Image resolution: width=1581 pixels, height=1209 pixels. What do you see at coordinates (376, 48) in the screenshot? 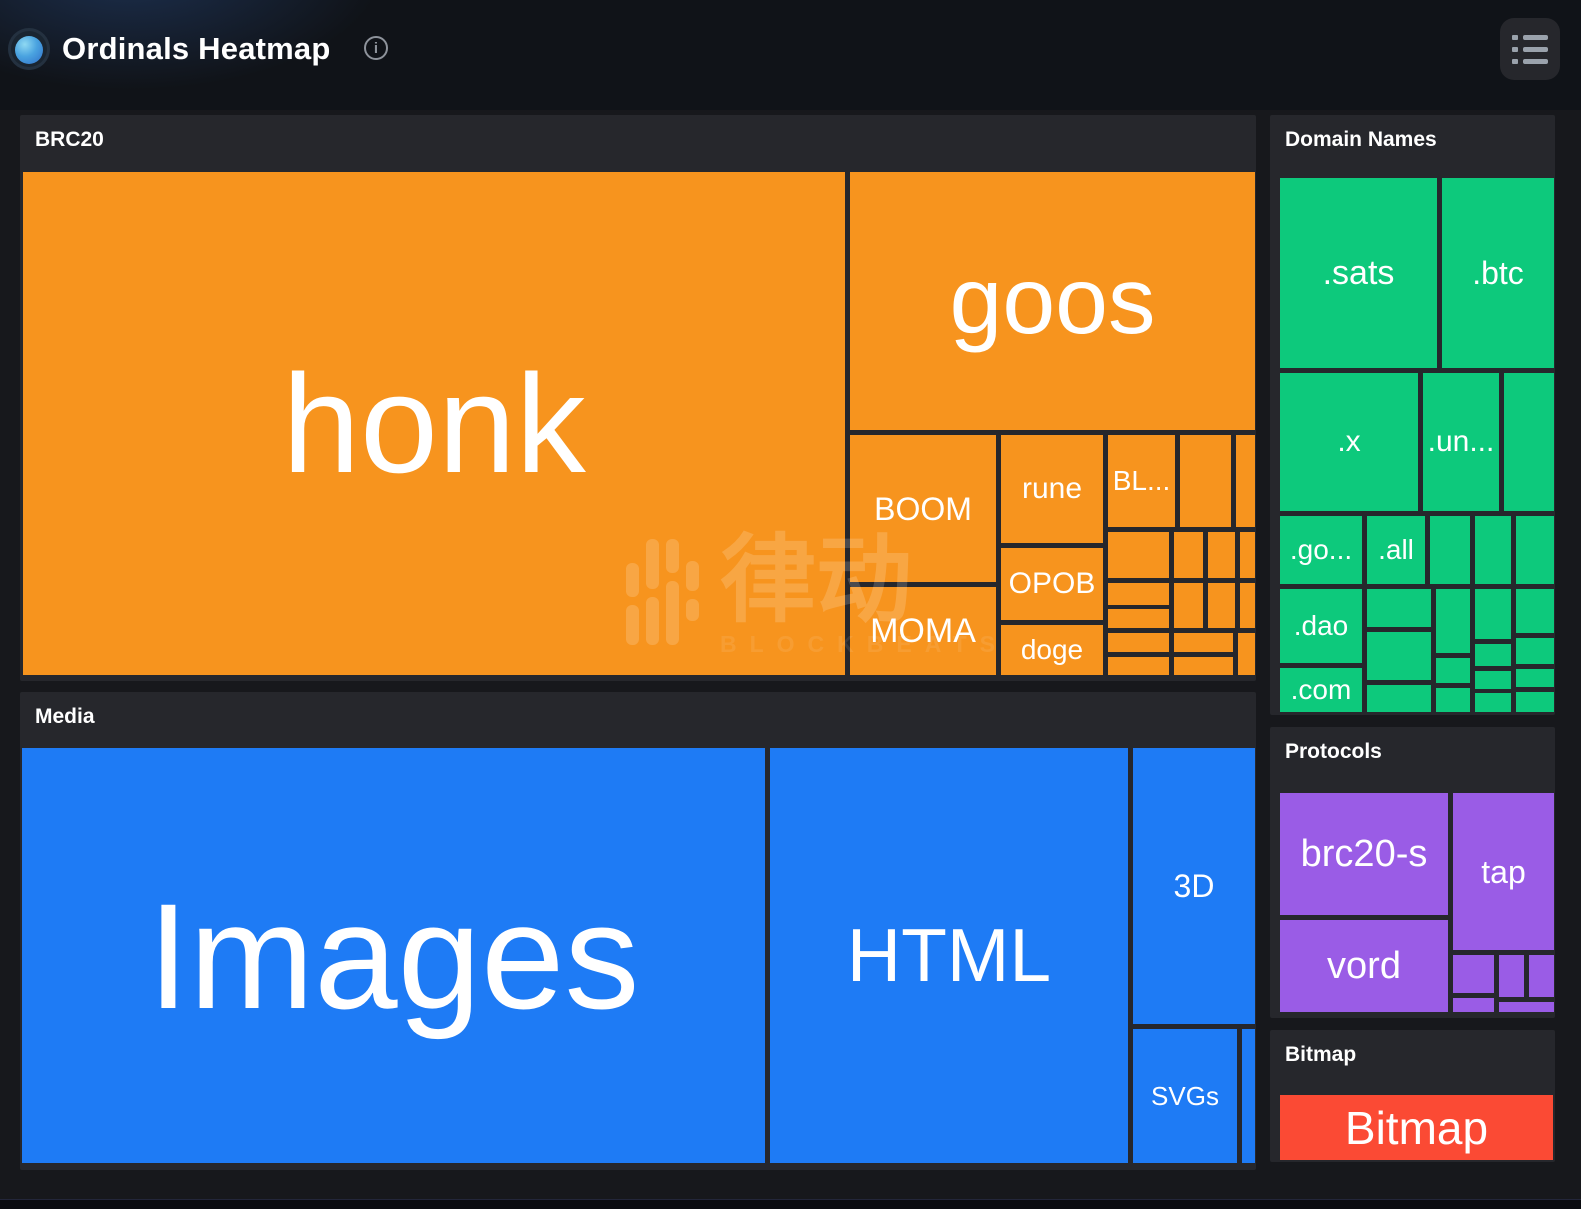
I see `info-icon: i` at bounding box center [376, 48].